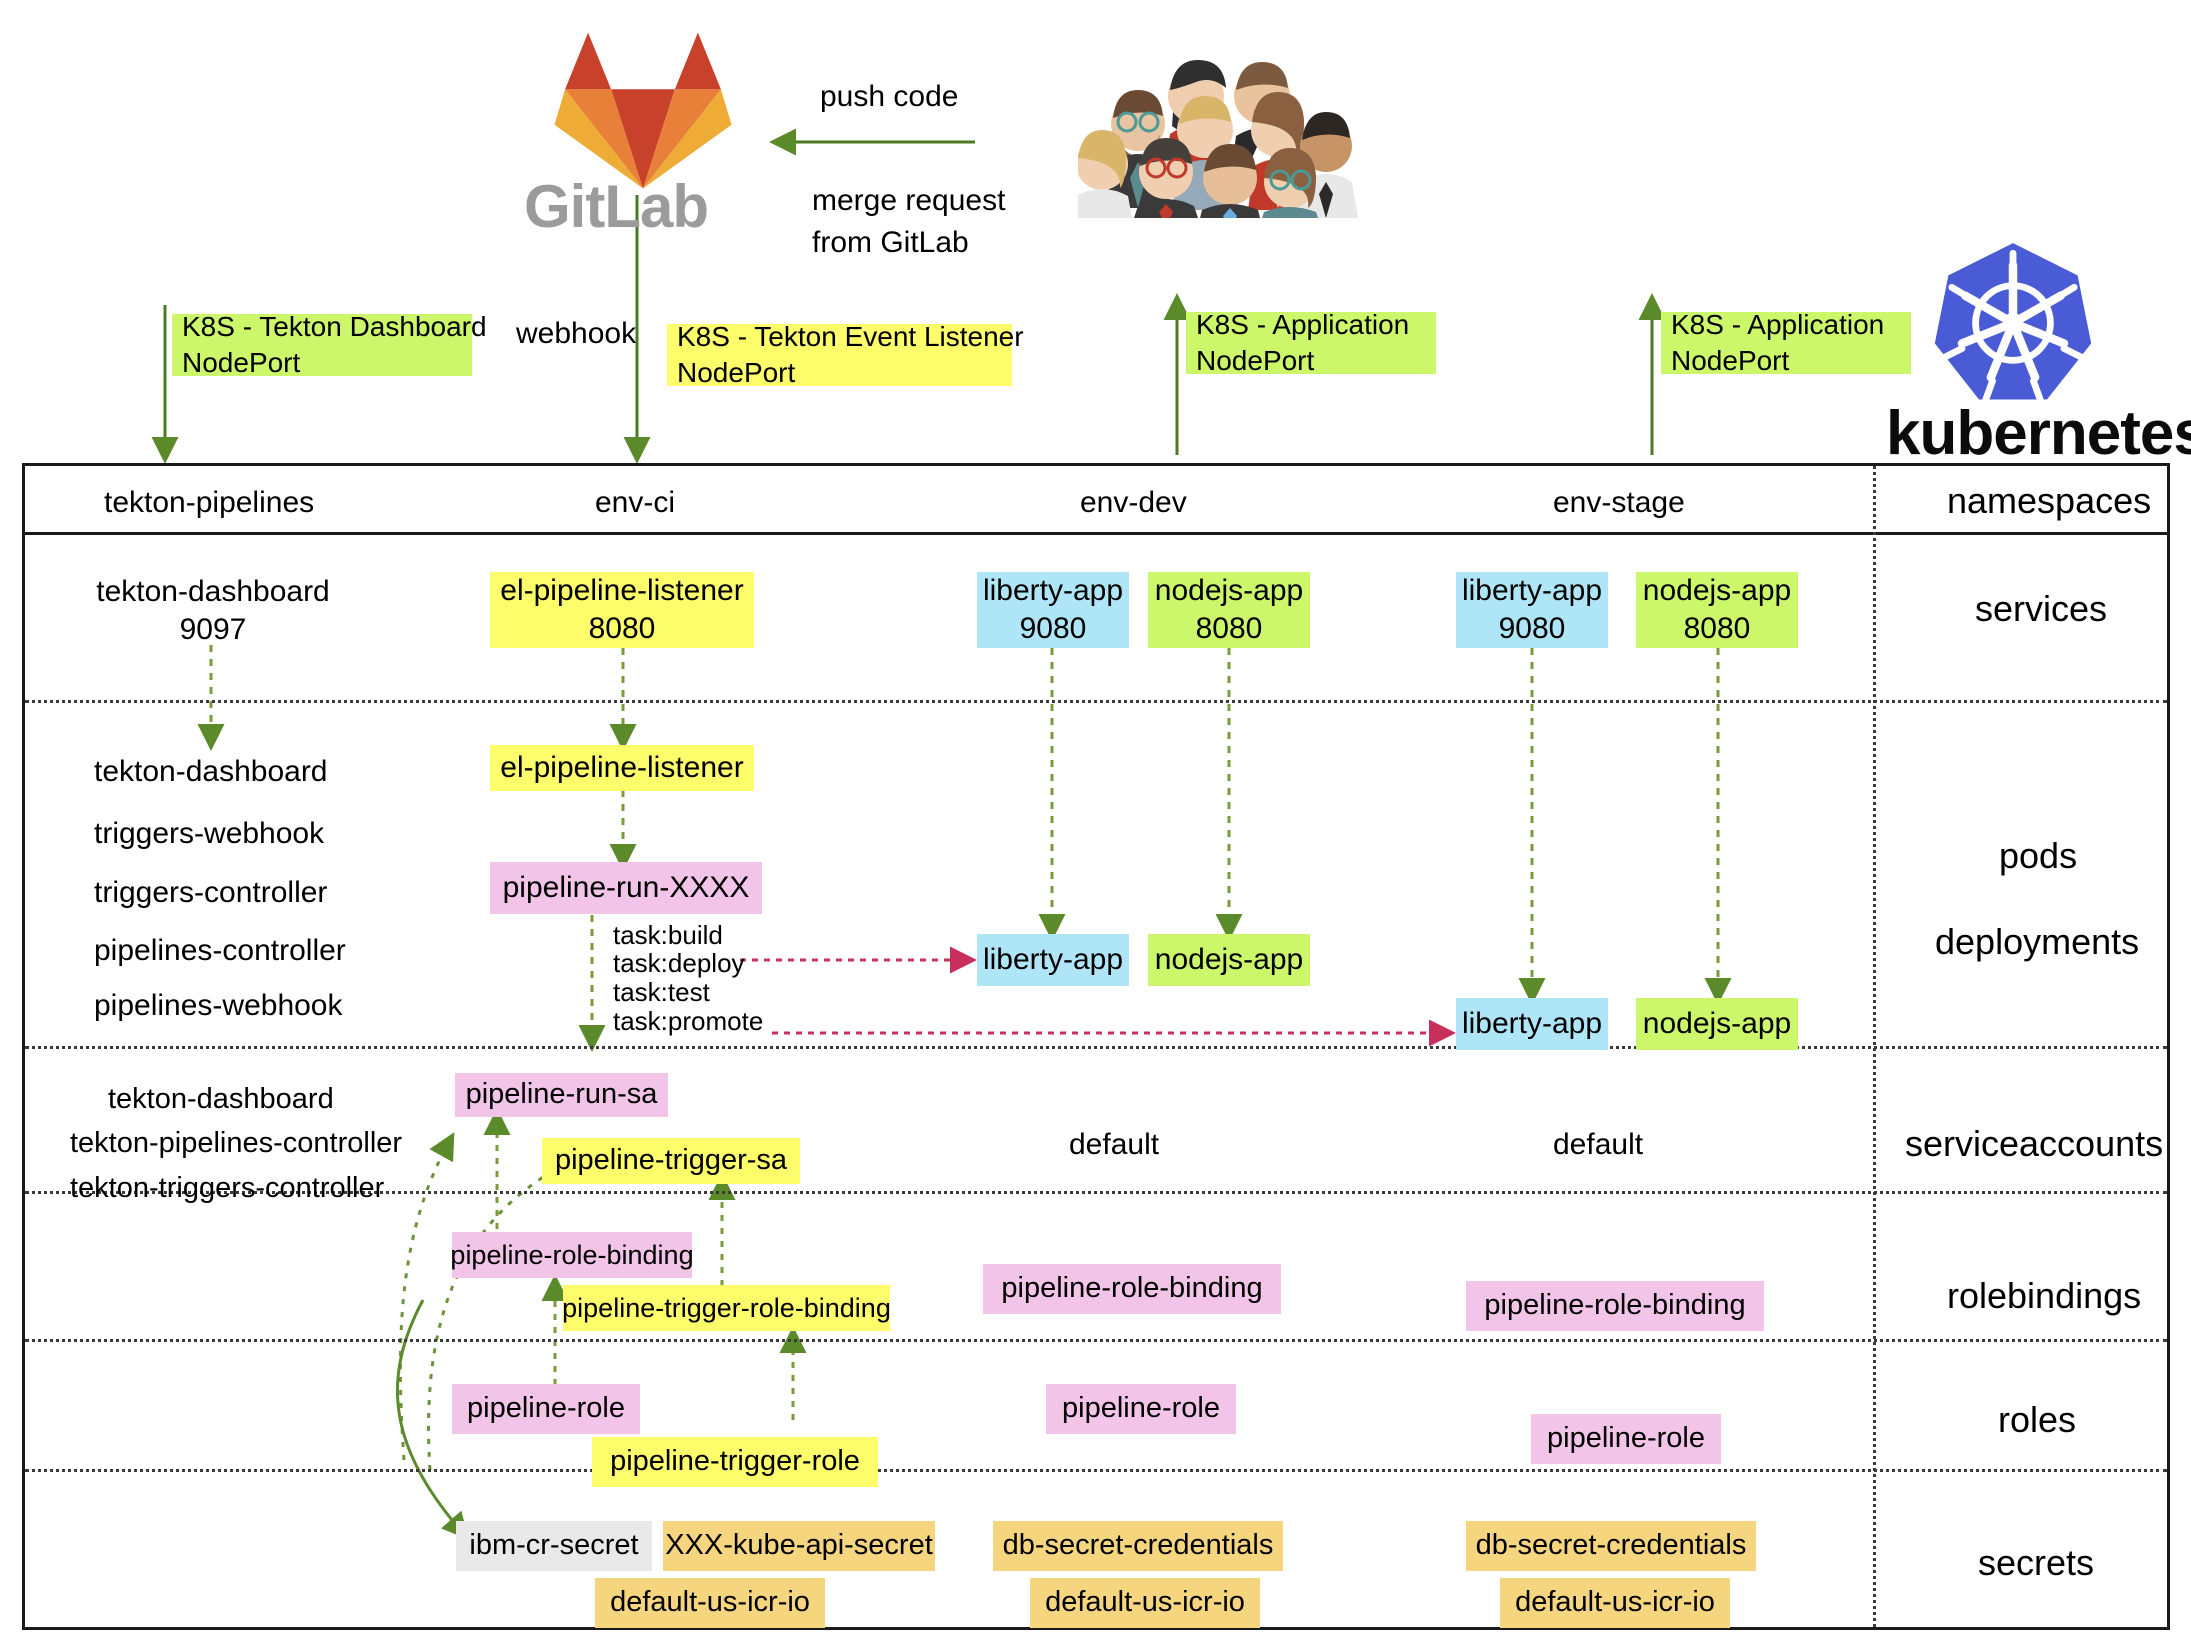  I want to click on namespace-header-env-dev: env-dev, so click(1133, 502).